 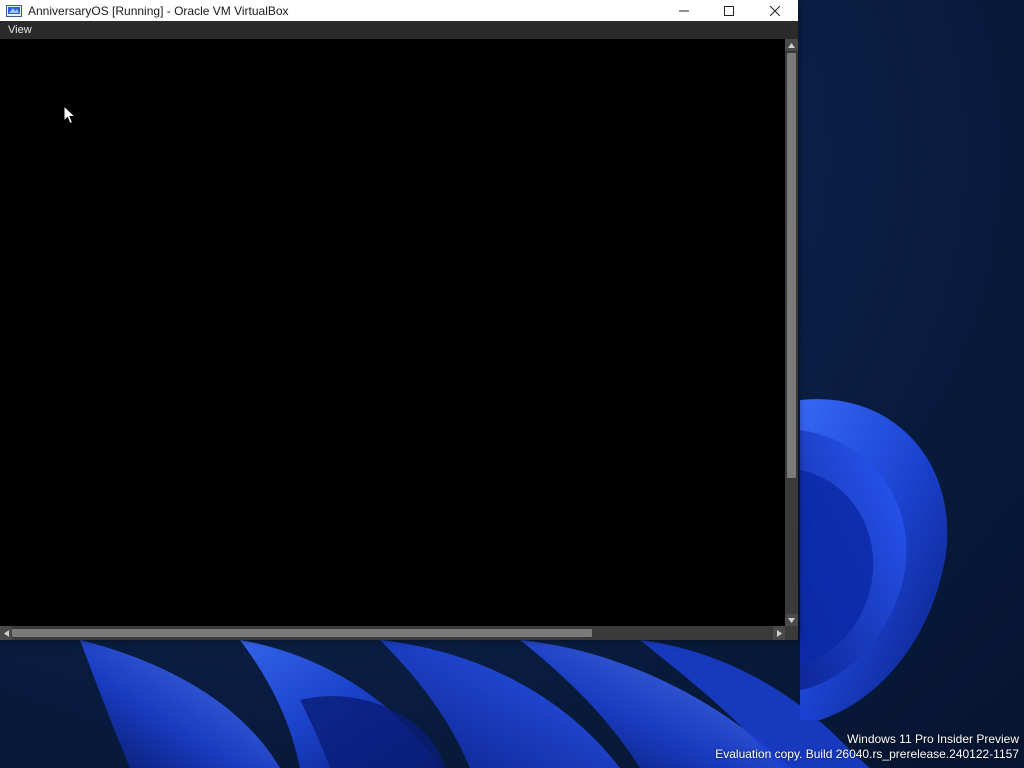 What do you see at coordinates (791, 633) in the screenshot?
I see `scrollbar-corner` at bounding box center [791, 633].